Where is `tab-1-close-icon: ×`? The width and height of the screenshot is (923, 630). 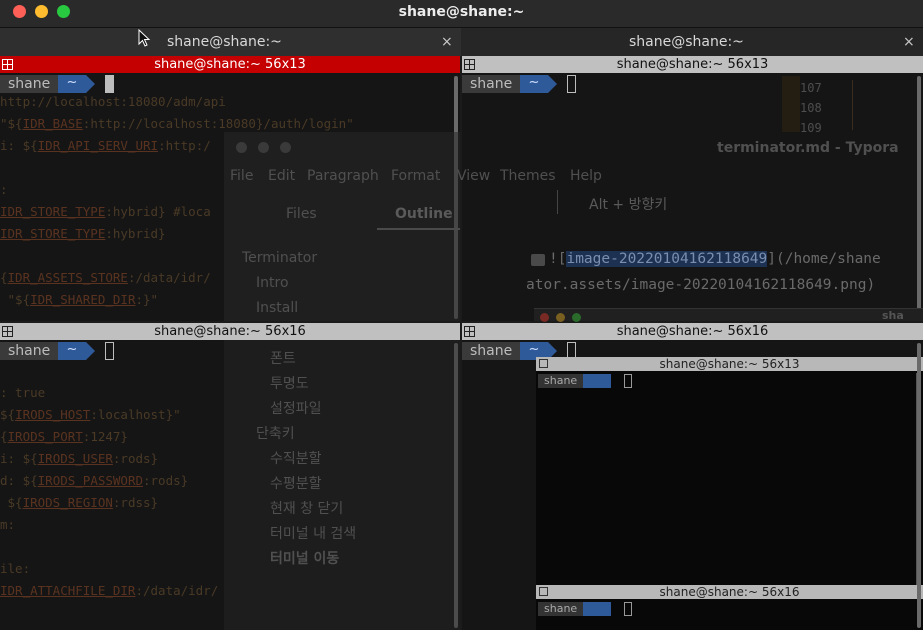 tab-1-close-icon: × is located at coordinates (447, 42).